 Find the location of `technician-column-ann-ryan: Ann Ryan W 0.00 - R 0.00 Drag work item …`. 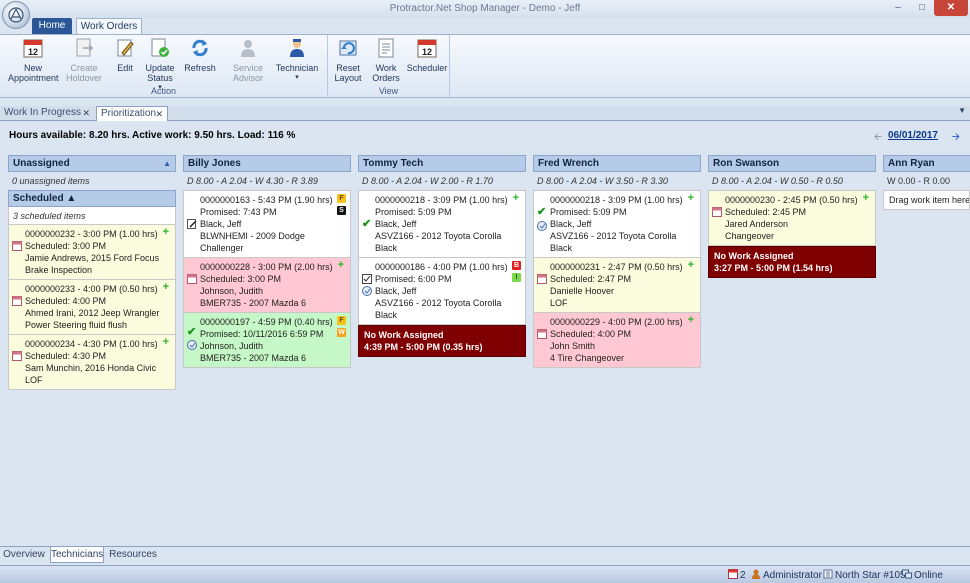

technician-column-ann-ryan: Ann Ryan W 0.00 - R 0.00 Drag work item … is located at coordinates (926, 182).